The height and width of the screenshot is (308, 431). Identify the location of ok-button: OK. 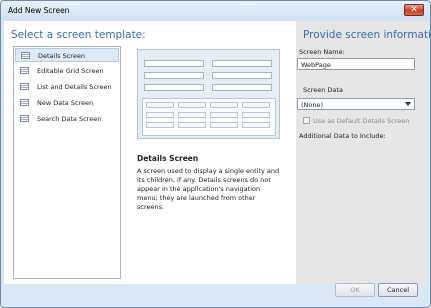
(355, 290).